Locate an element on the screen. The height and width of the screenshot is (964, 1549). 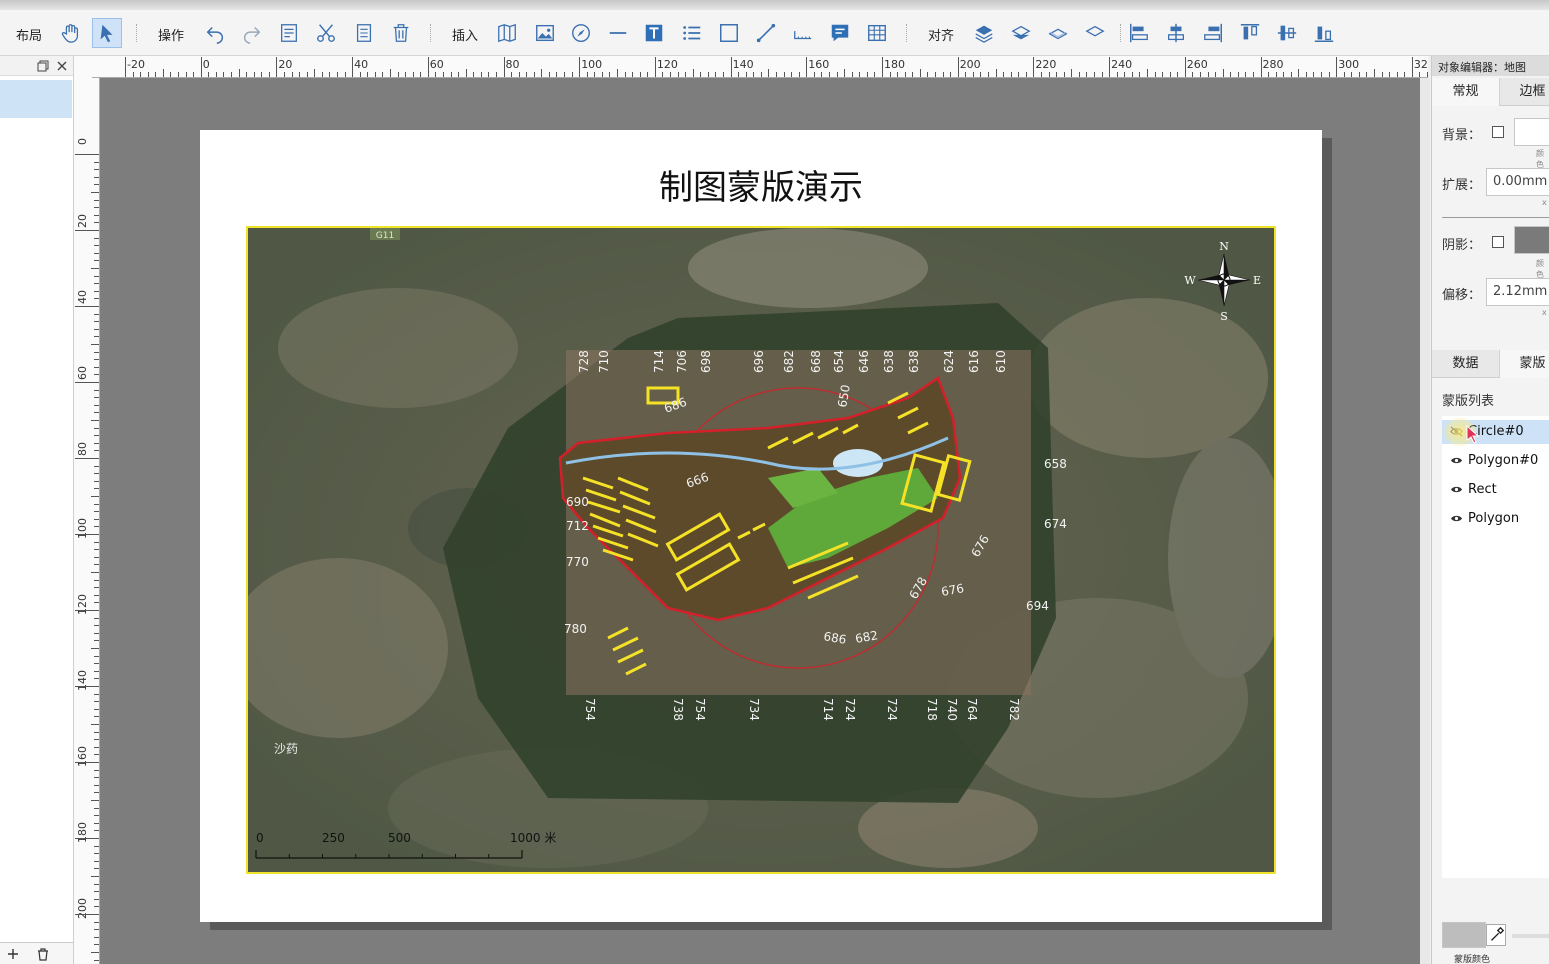
rectangle-icon is located at coordinates (729, 33).